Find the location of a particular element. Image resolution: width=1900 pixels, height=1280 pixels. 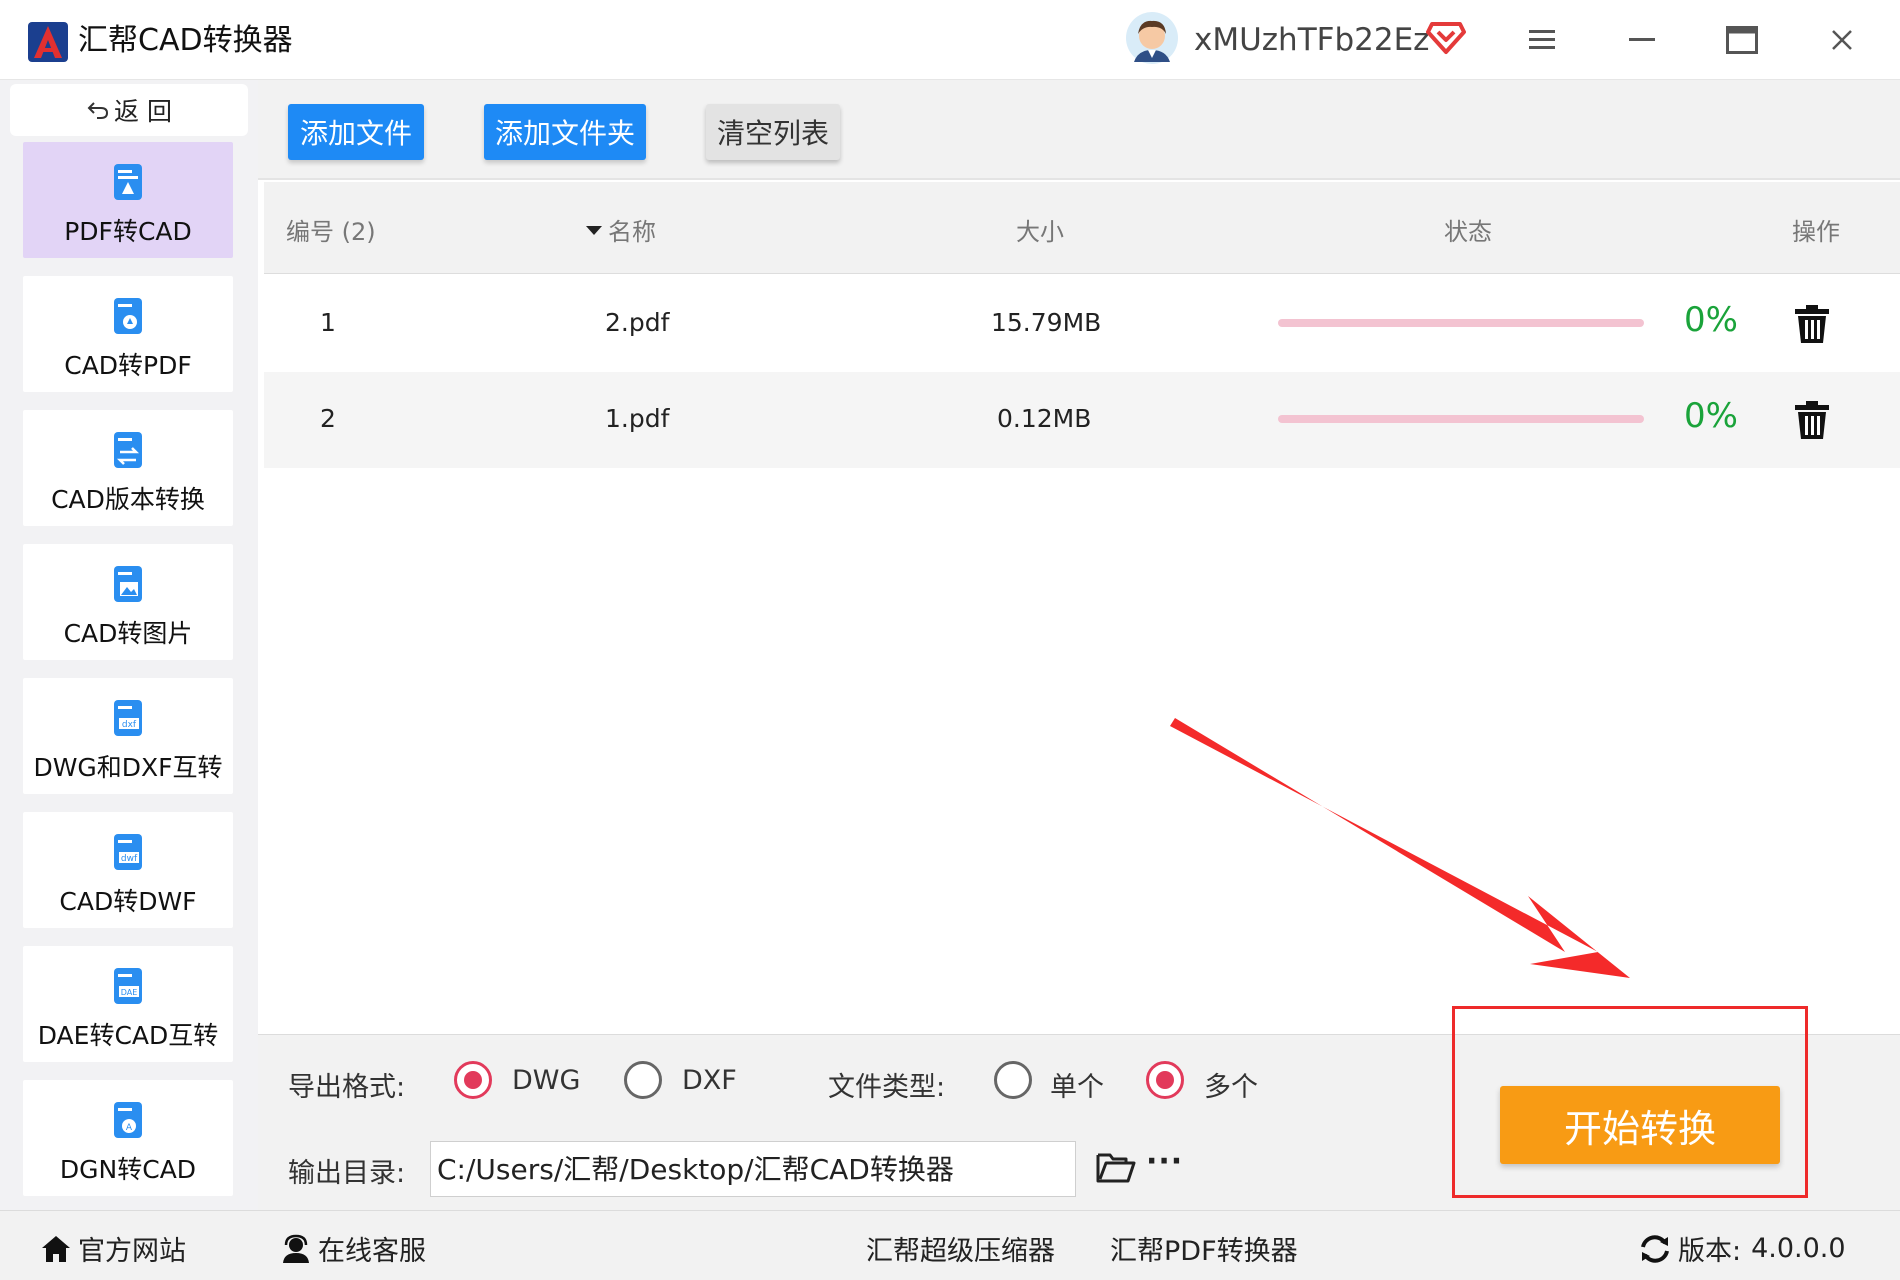

online-support-link: 在线客服 is located at coordinates (353, 1248).